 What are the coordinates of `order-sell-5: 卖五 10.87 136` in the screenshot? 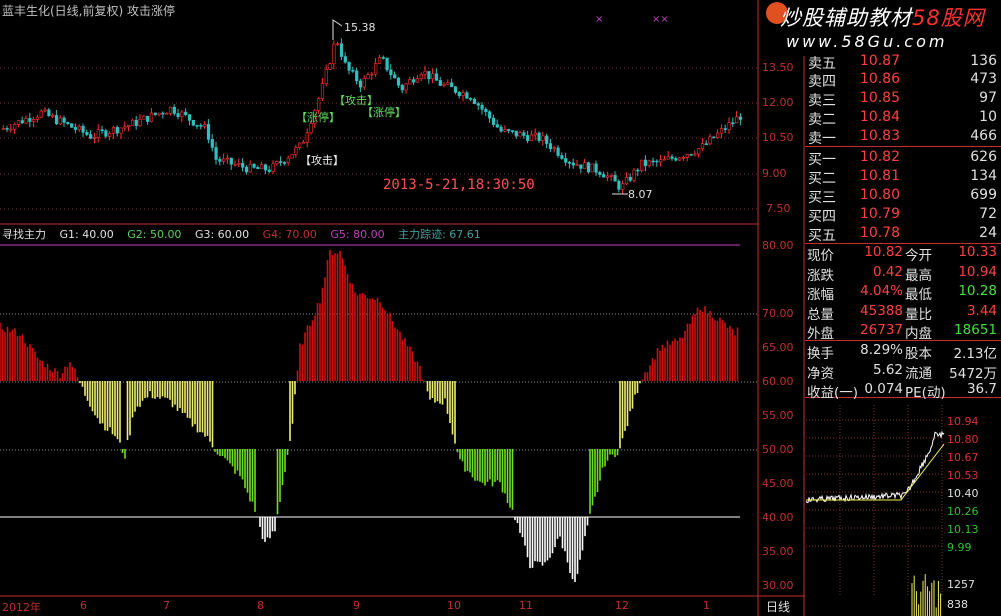 It's located at (903, 63).